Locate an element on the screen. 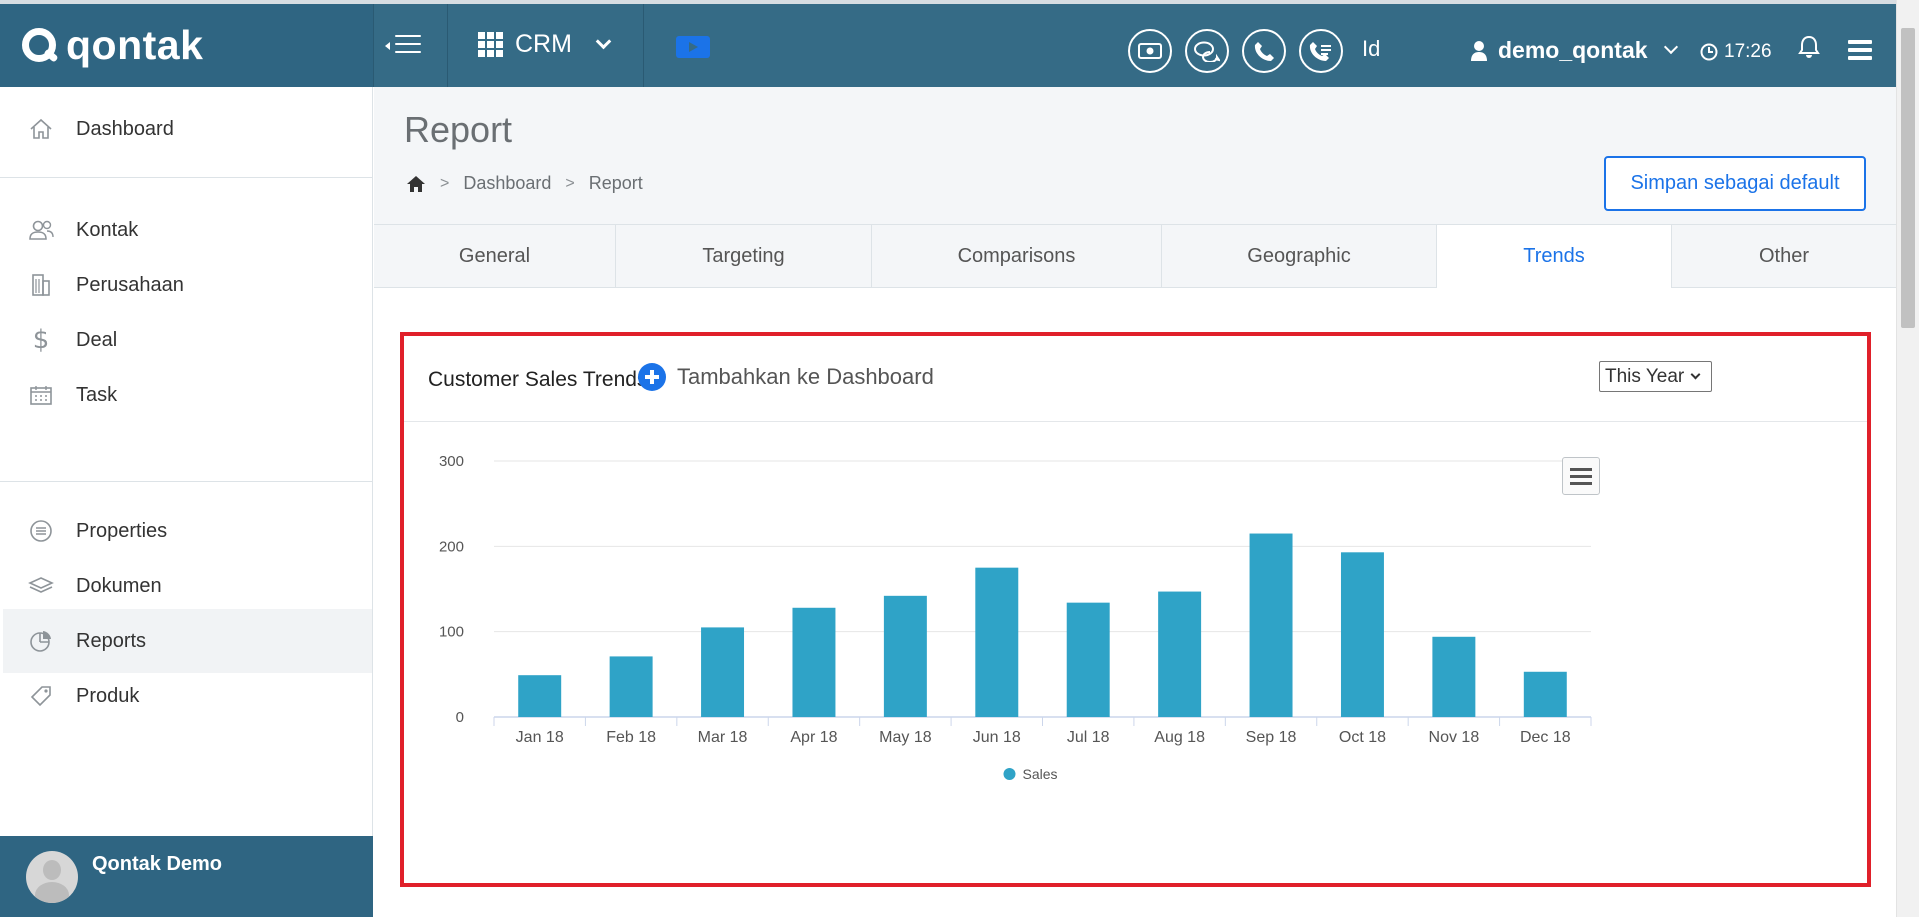  card-title: Customer Sales Trends is located at coordinates (538, 379).